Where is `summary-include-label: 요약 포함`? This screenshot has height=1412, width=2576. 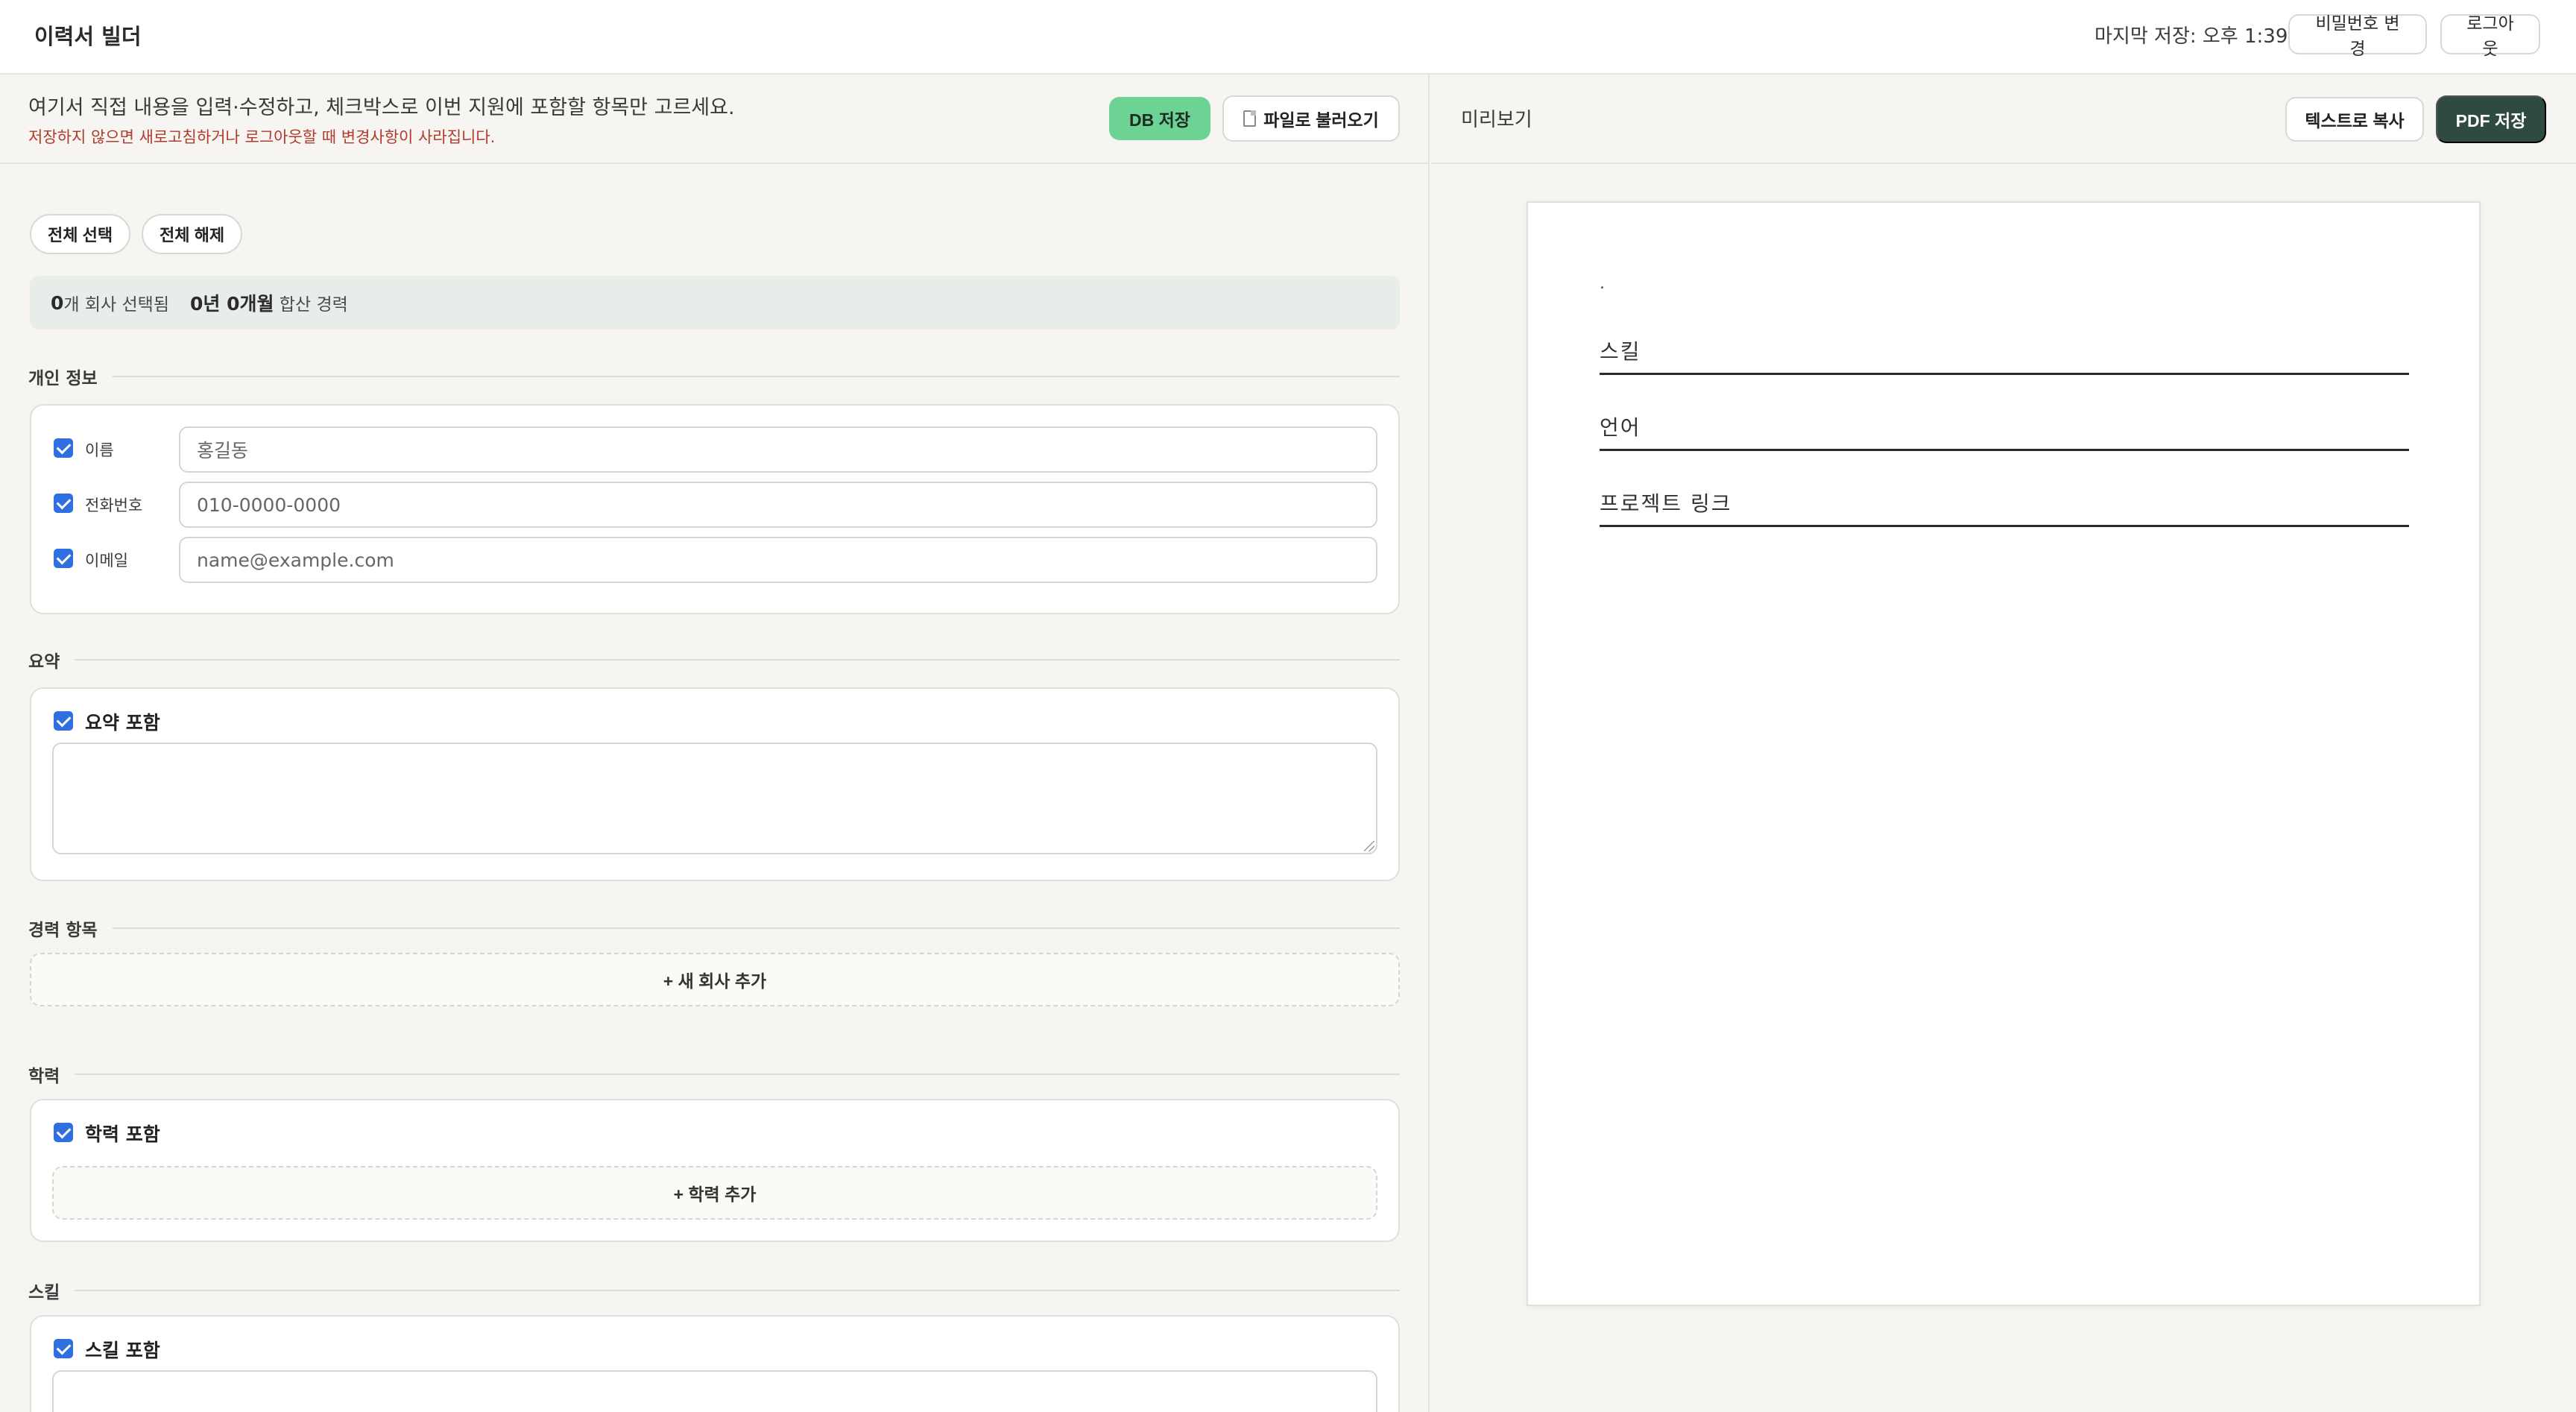
summary-include-label: 요약 포함 is located at coordinates (122, 723).